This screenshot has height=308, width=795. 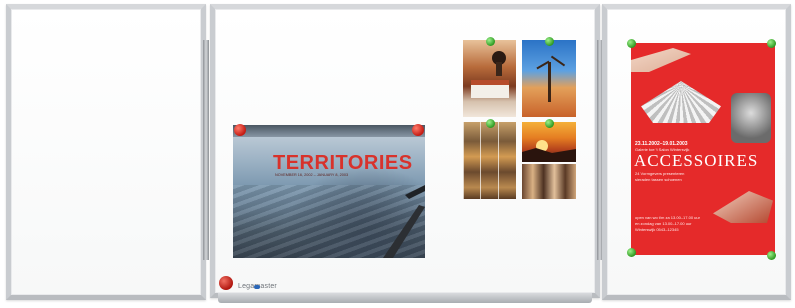 I want to click on fan-bag-image, so click(x=681, y=102).